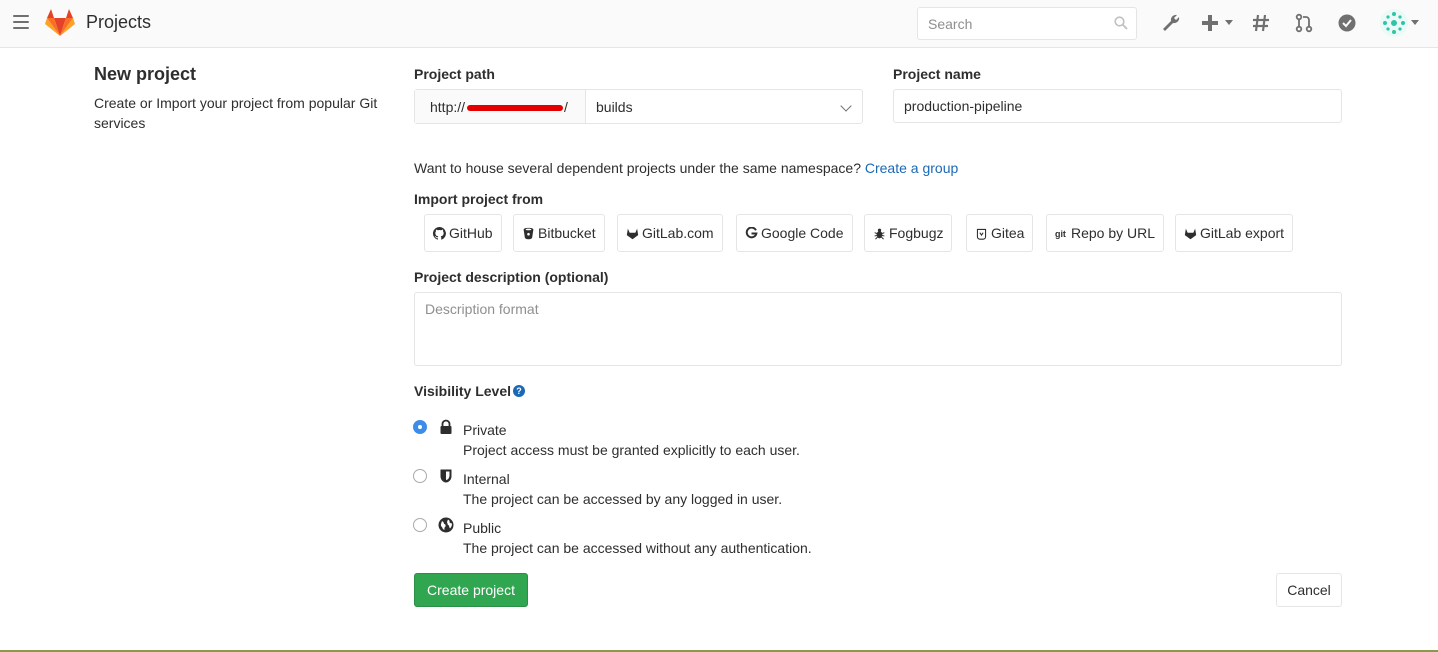  I want to click on import-bitbucket-label: Bitbucket, so click(567, 233).